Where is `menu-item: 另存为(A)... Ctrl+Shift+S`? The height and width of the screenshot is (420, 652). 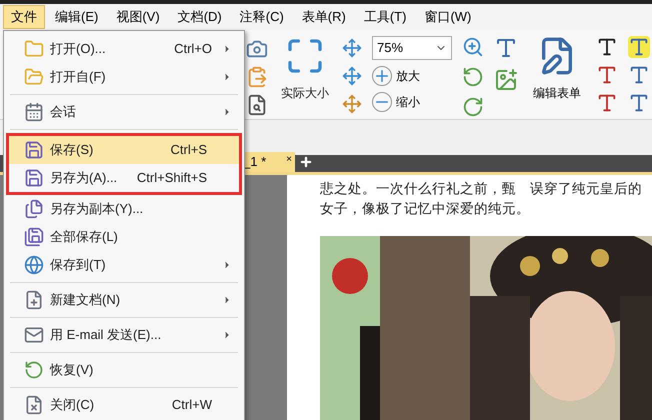 menu-item: 另存为(A)... Ctrl+Shift+S is located at coordinates (124, 178).